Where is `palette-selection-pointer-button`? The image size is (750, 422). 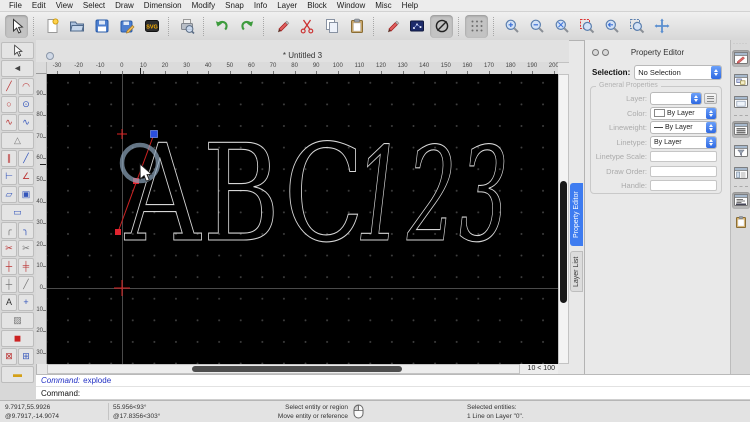 palette-selection-pointer-button is located at coordinates (17, 50).